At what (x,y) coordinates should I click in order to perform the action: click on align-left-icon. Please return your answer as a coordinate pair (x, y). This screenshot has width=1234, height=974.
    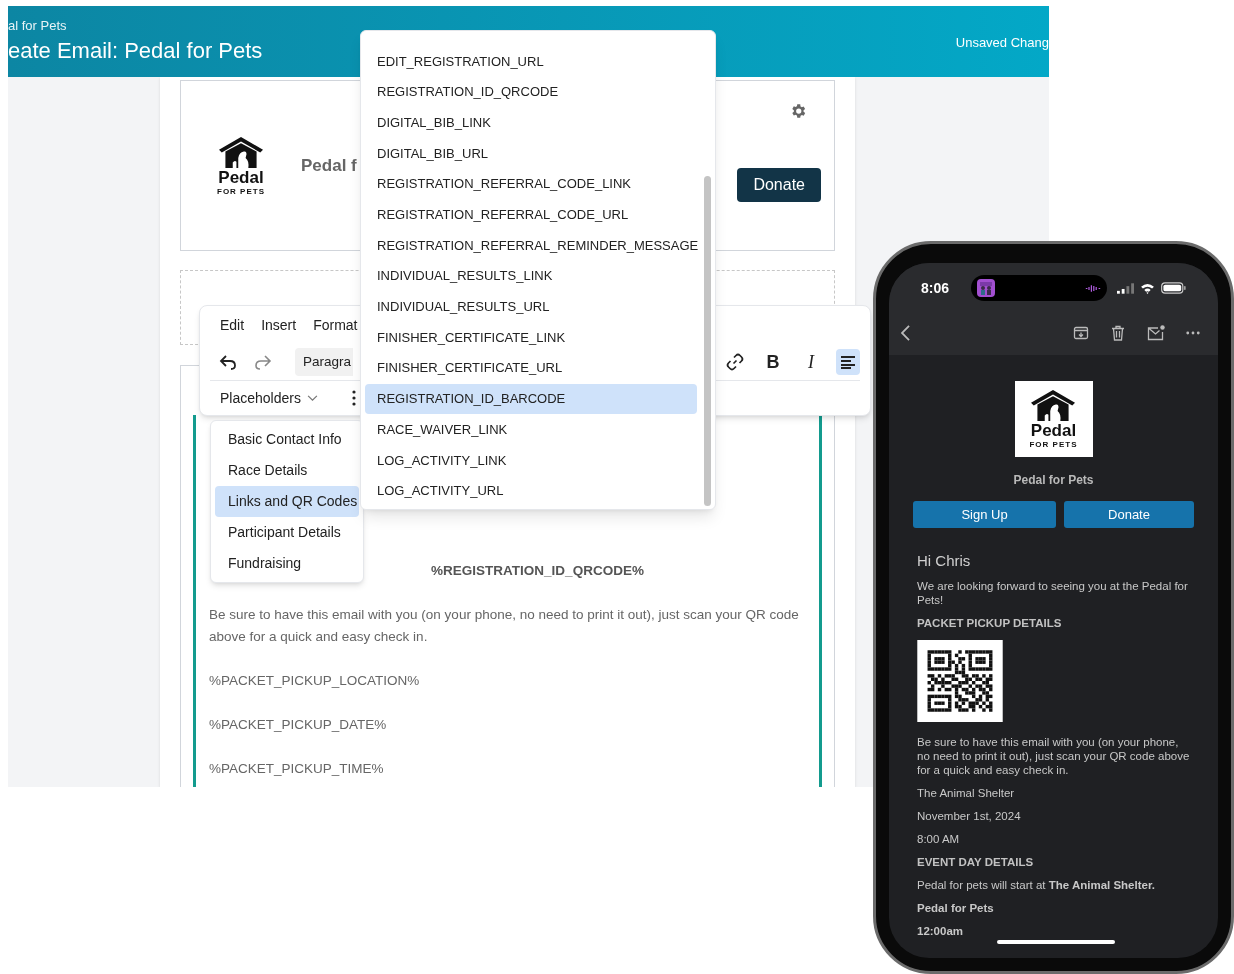
    Looking at the image, I should click on (848, 362).